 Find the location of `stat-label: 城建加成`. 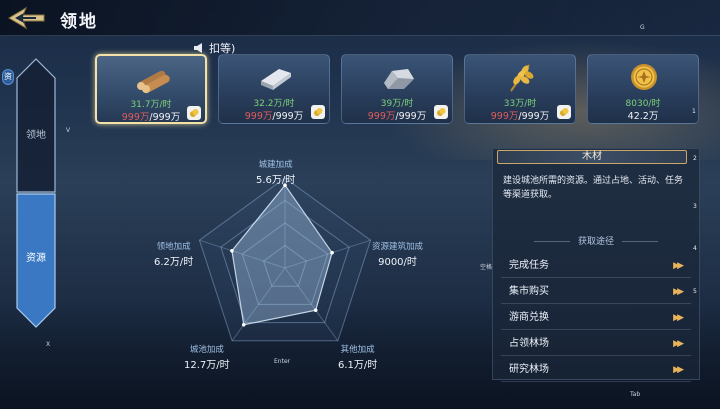

stat-label: 城建加成 is located at coordinates (275, 165).